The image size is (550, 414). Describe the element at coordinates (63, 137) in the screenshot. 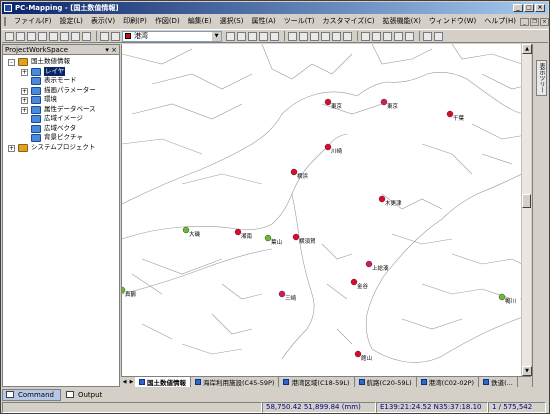

I see `tree-node-label: 背景ピクチャ` at that location.